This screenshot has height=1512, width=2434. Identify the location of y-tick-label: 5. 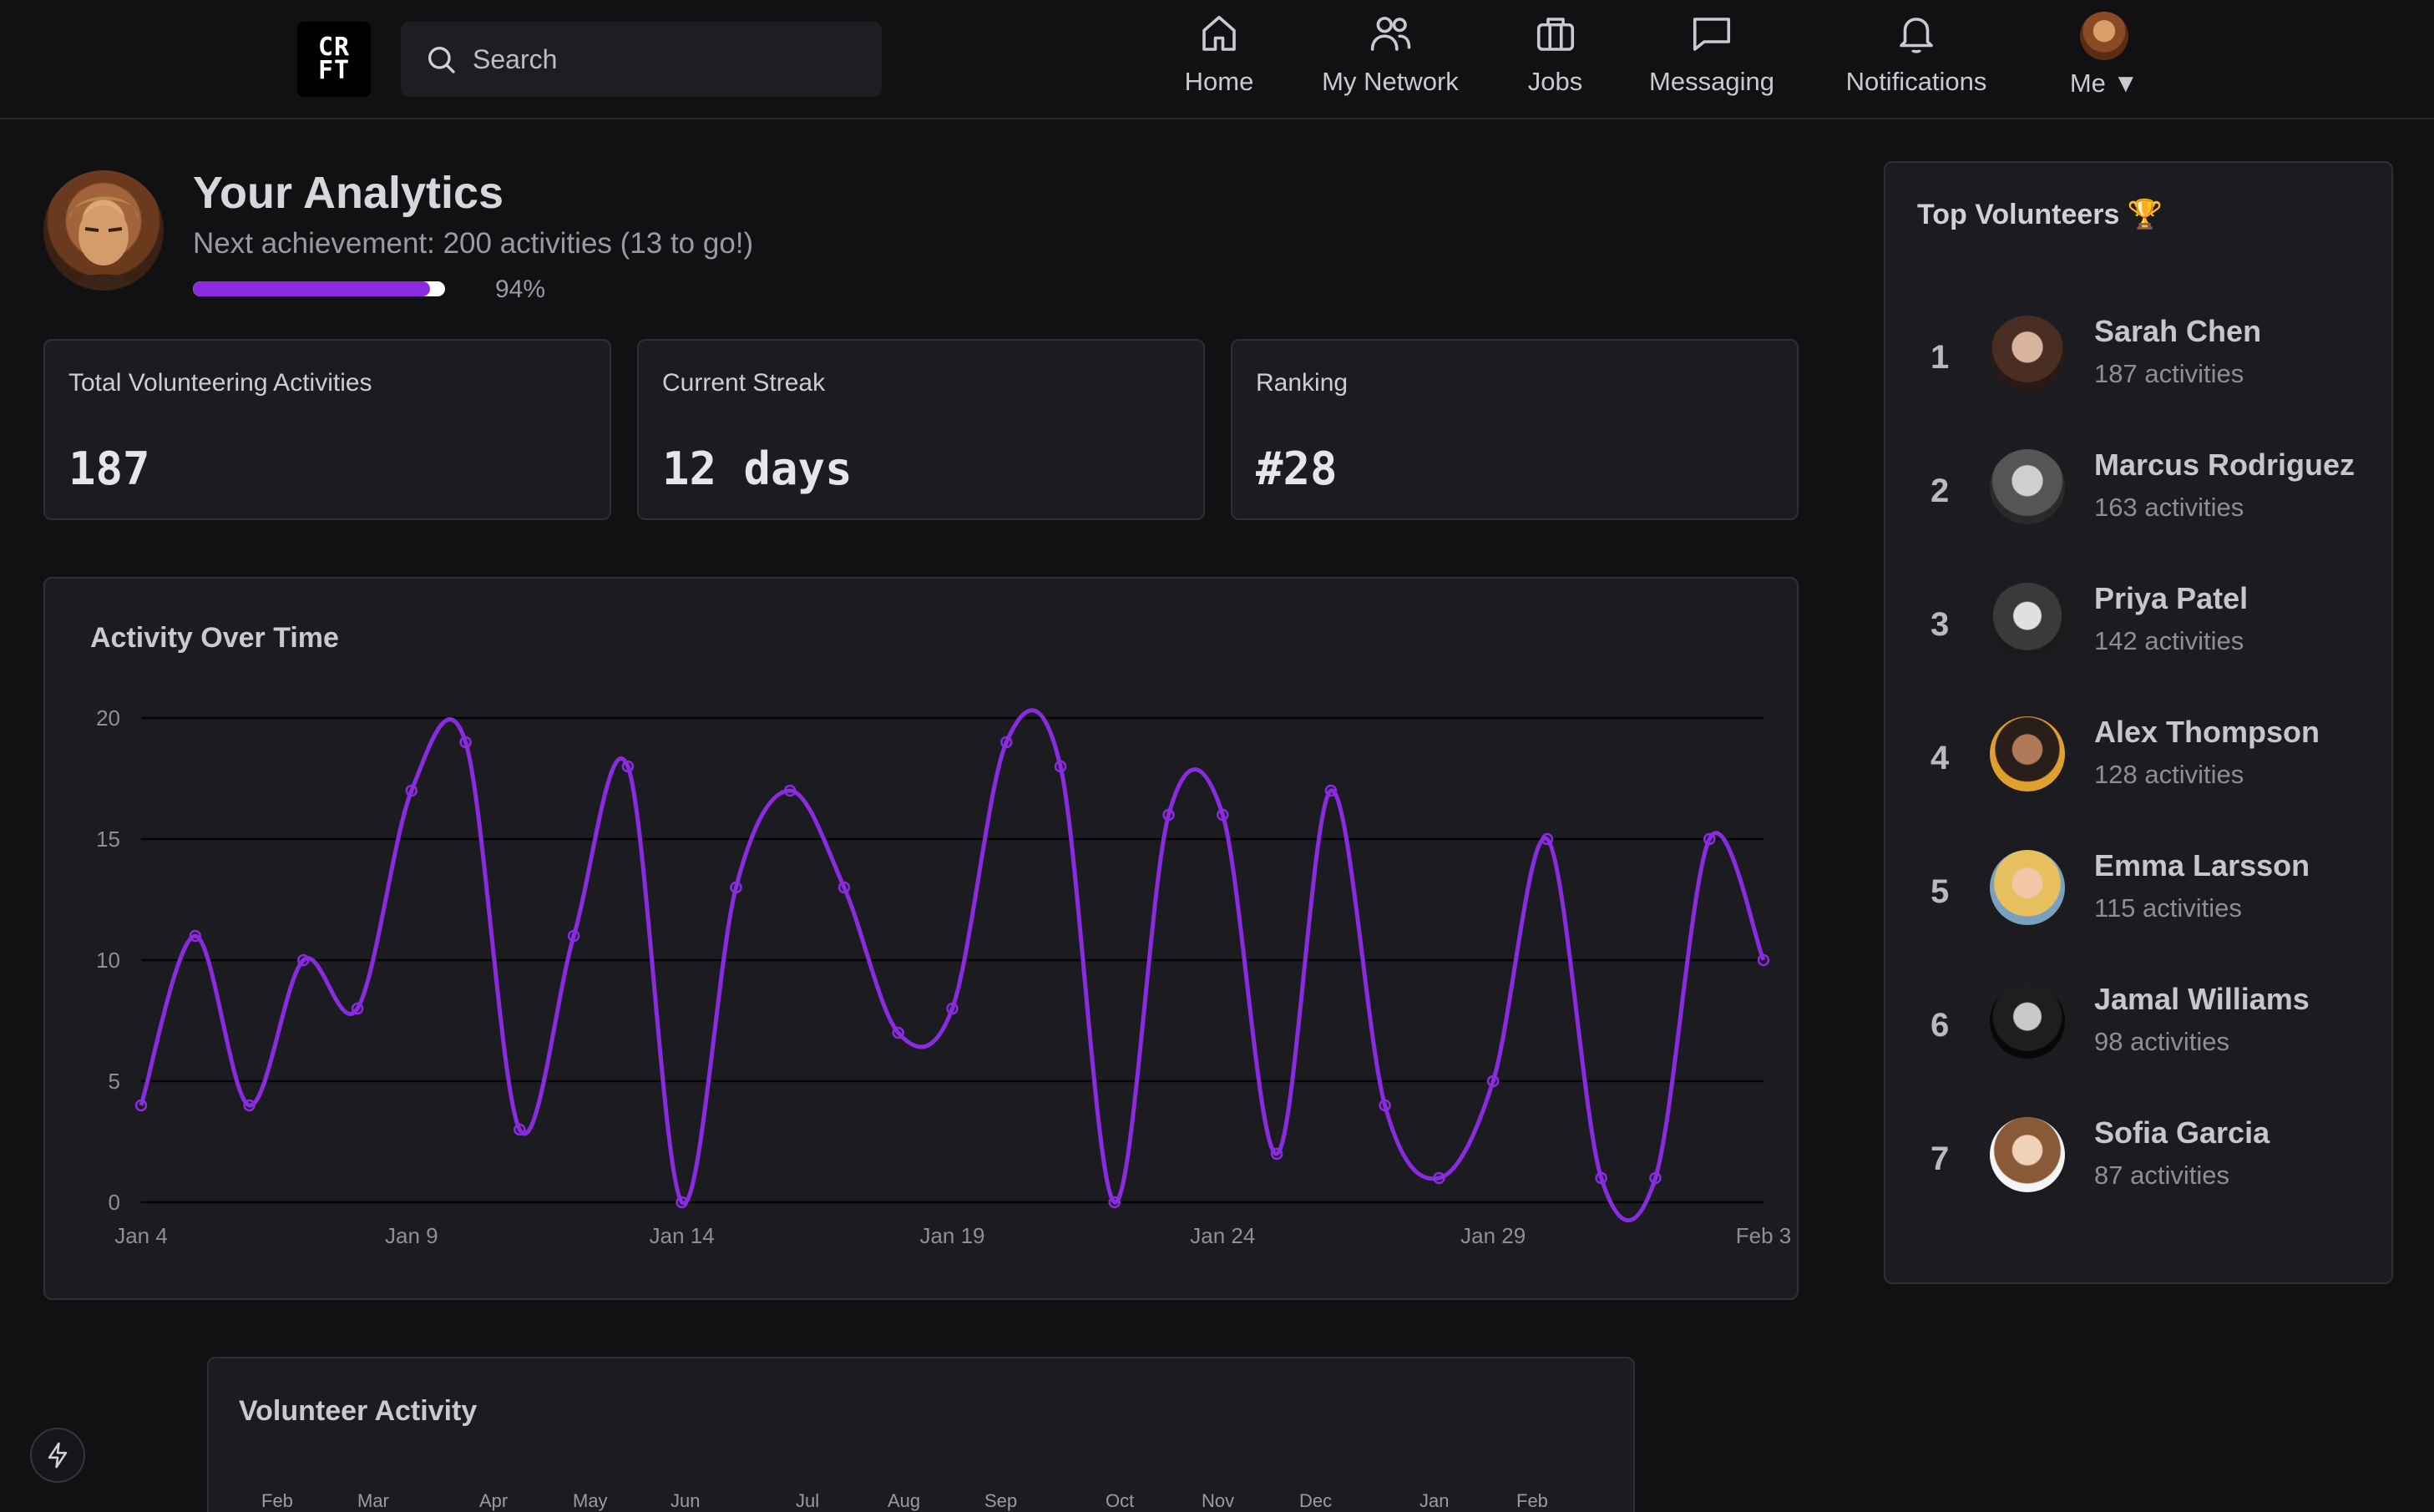
(115, 1082).